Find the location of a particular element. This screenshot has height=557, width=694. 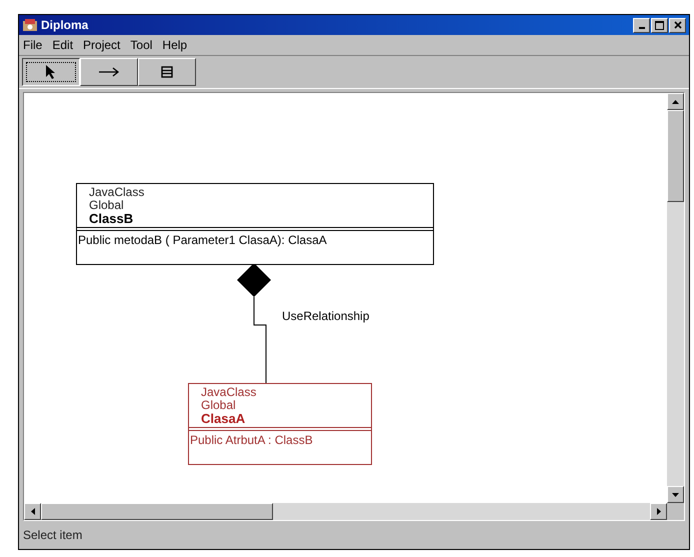

horizontal-scrollbar is located at coordinates (345, 511).